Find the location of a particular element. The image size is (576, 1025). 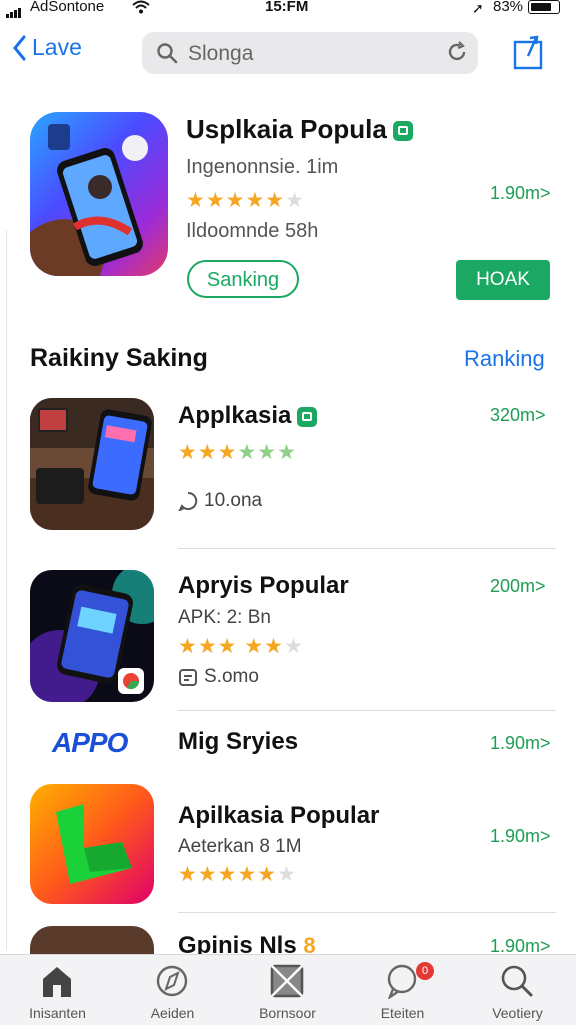

app-subtitle: APK: 2: Bn is located at coordinates (224, 617).